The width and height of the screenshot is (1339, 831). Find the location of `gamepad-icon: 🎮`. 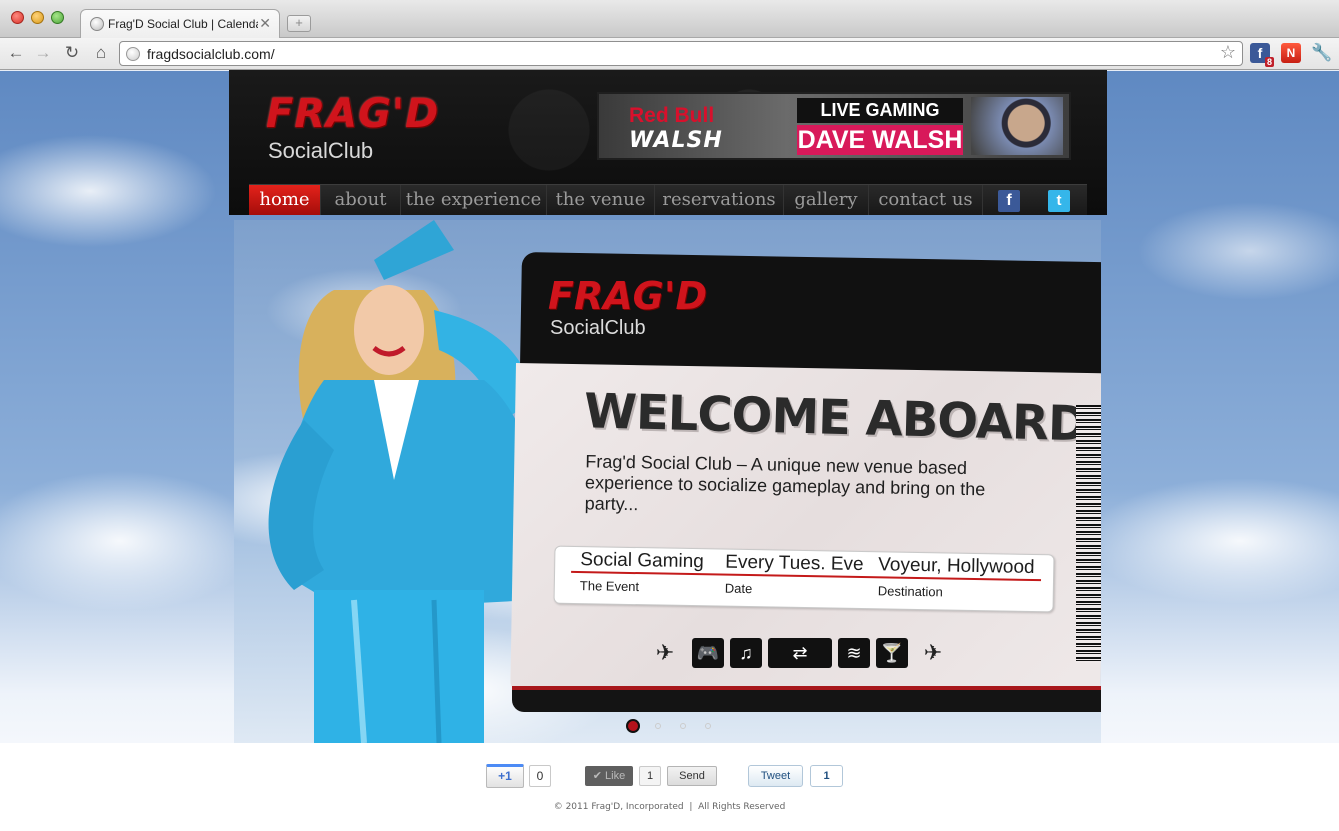

gamepad-icon: 🎮 is located at coordinates (708, 653).